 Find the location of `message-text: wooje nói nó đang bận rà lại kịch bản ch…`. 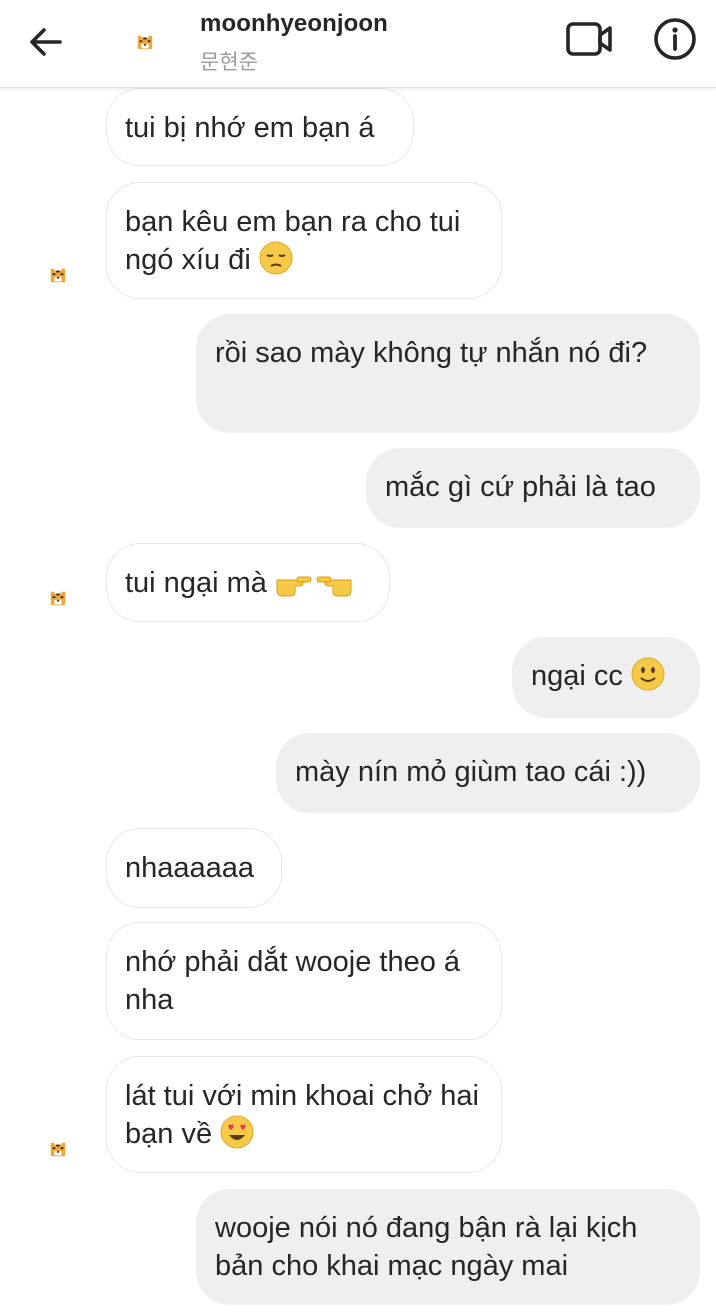

message-text: wooje nói nó đang bận rà lại kịch bản ch… is located at coordinates (426, 1247).